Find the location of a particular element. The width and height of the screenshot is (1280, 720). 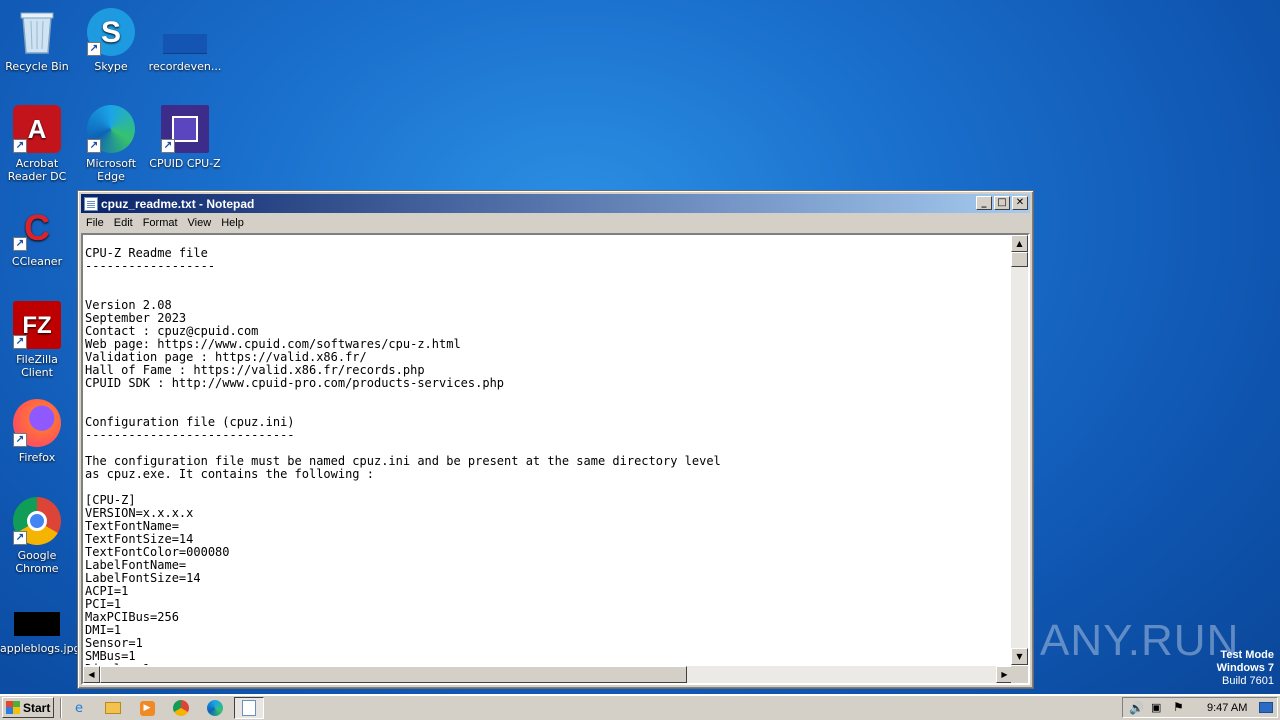

desktop-icon-label: appleblogs.jpg is located at coordinates (40, 648).